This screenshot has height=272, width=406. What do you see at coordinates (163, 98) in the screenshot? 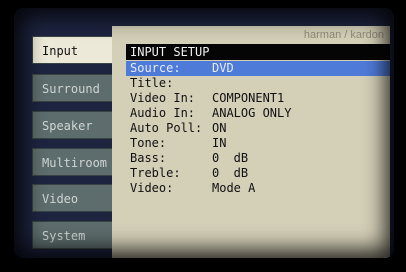
I see `setting-label: Video In:` at bounding box center [163, 98].